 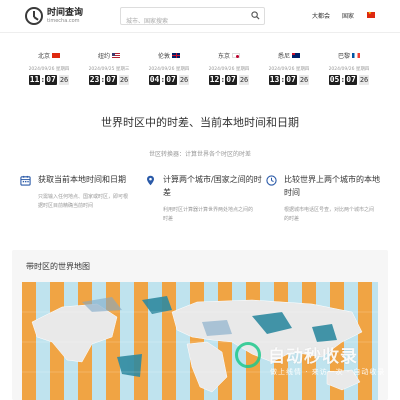 I want to click on location-pin-icon, so click(x=150, y=180).